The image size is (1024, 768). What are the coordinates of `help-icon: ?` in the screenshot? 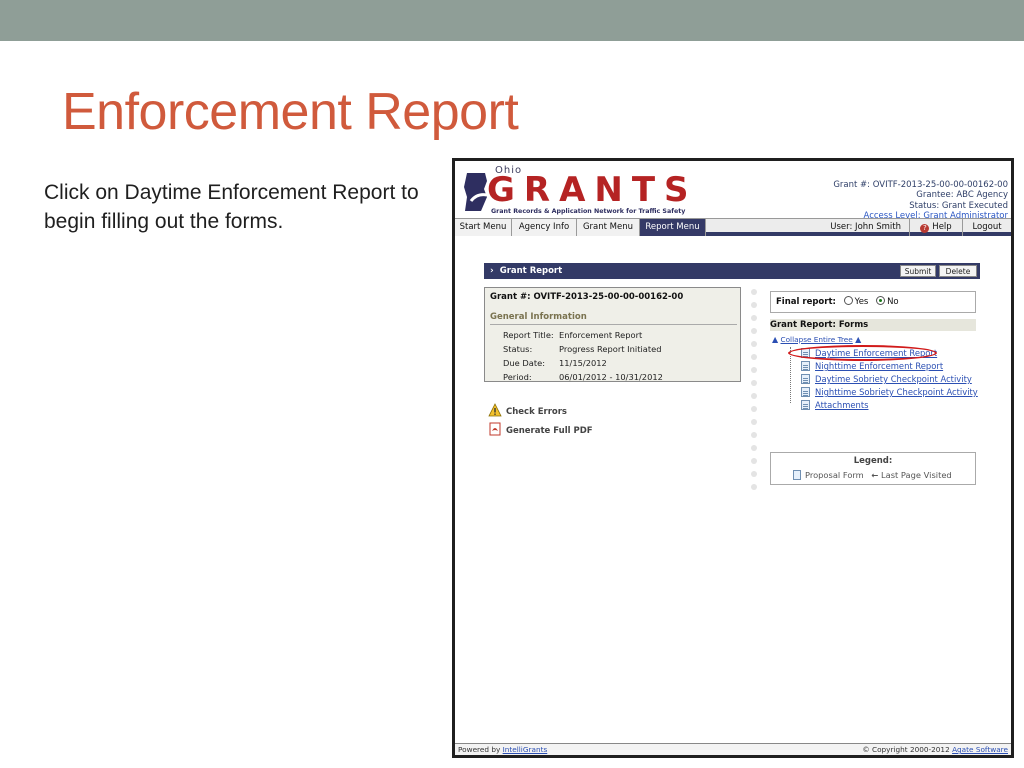 It's located at (925, 228).